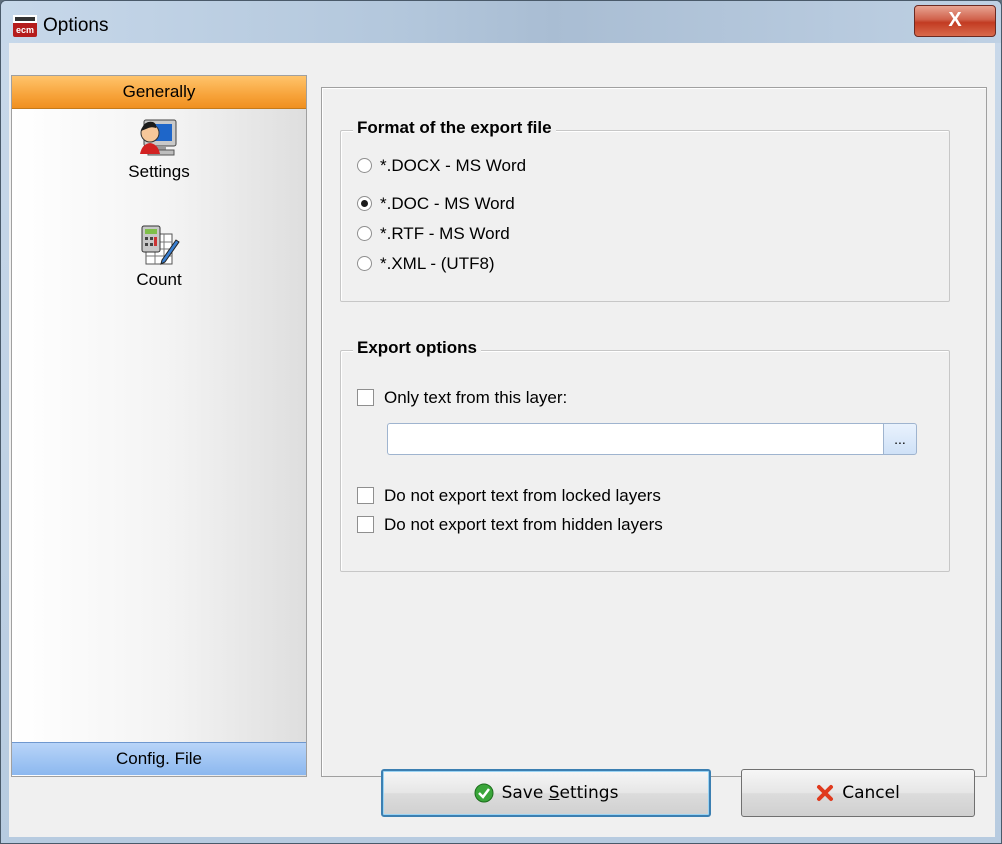 This screenshot has width=1002, height=844. I want to click on close-button: X, so click(955, 21).